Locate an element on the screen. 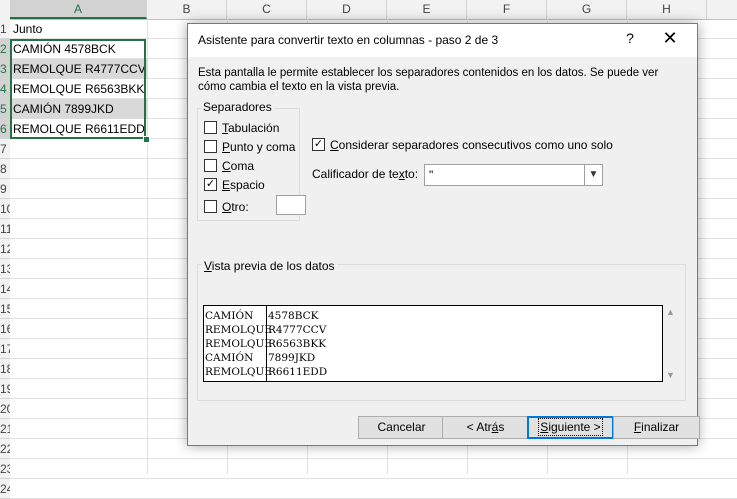  preview-cell: 4578BCK is located at coordinates (293, 316).